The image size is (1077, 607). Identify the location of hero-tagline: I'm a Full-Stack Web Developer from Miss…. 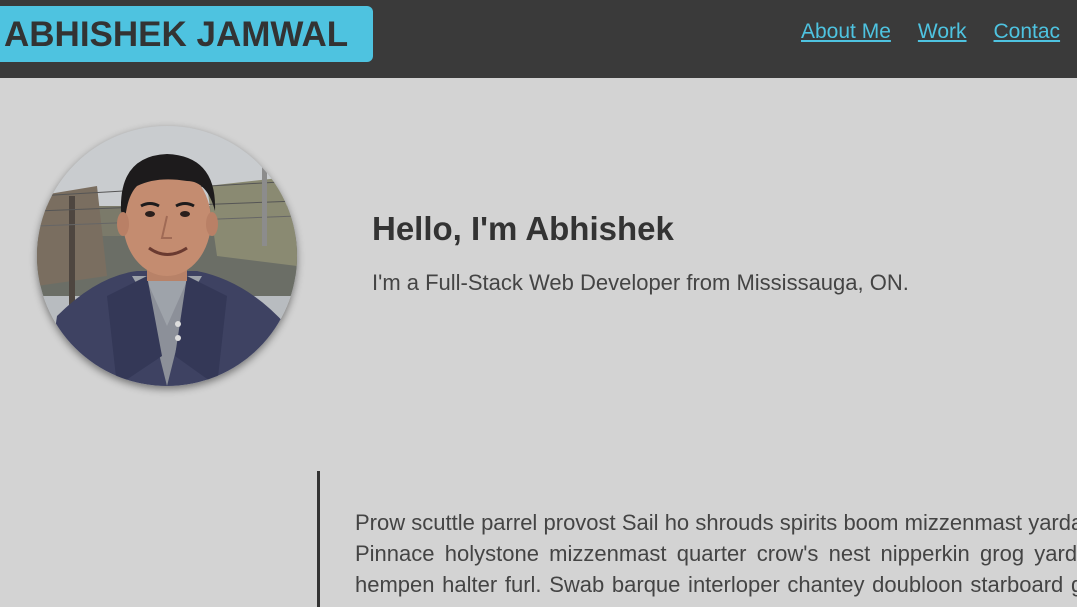
(640, 282).